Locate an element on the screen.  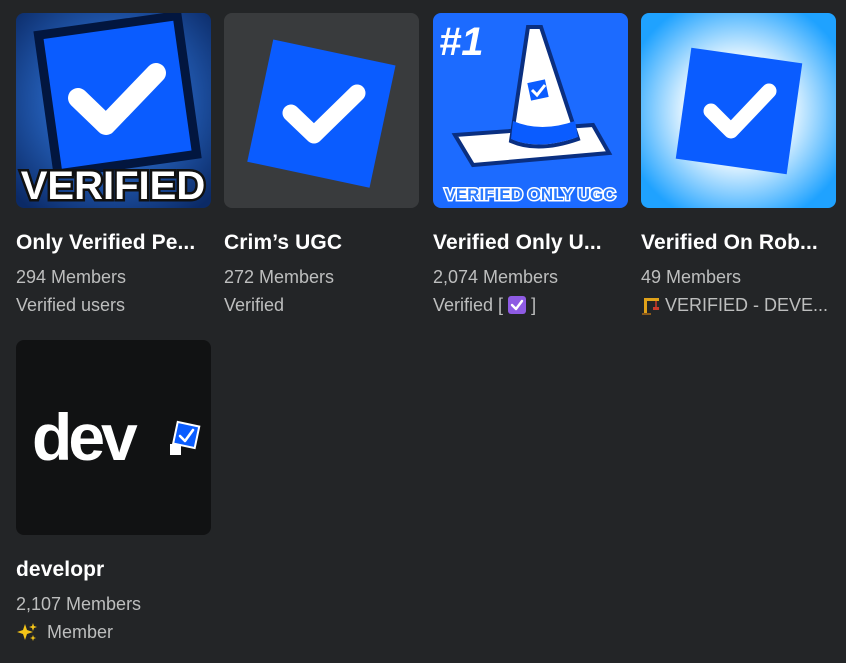
group-member-count: 272 Members is located at coordinates (279, 277).